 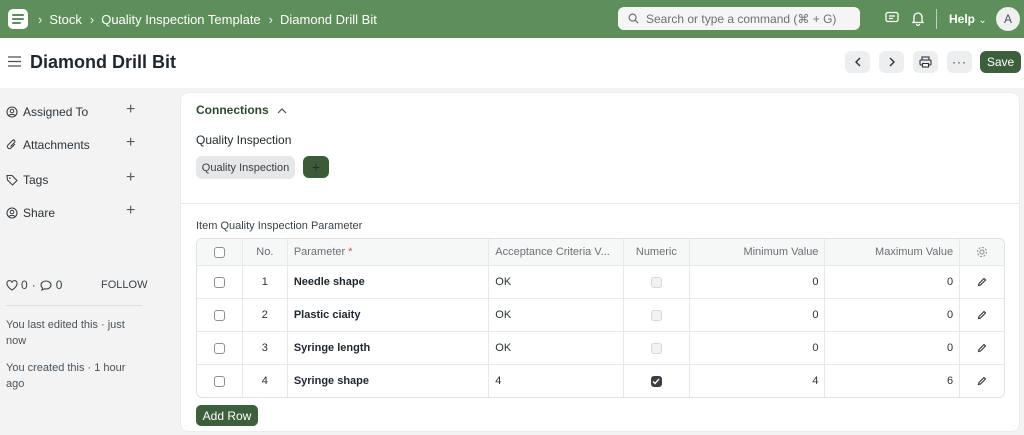 I want to click on breadcrumb-current: Diamond Drill Bit, so click(x=328, y=19).